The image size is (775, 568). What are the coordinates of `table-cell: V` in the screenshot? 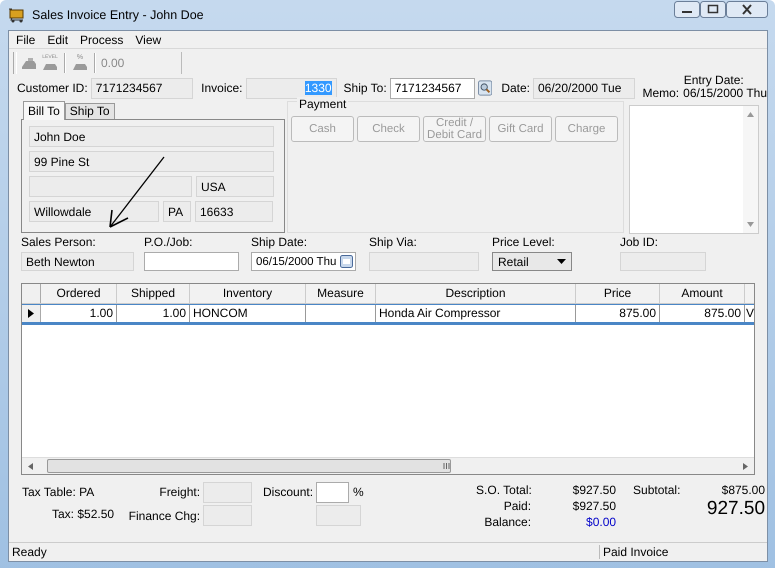 It's located at (749, 313).